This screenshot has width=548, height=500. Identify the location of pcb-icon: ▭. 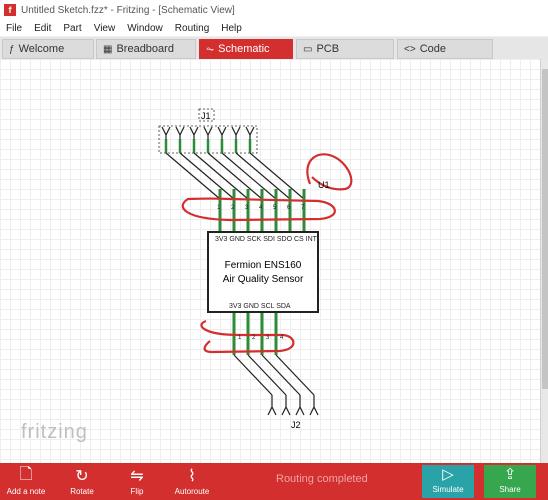
(308, 49).